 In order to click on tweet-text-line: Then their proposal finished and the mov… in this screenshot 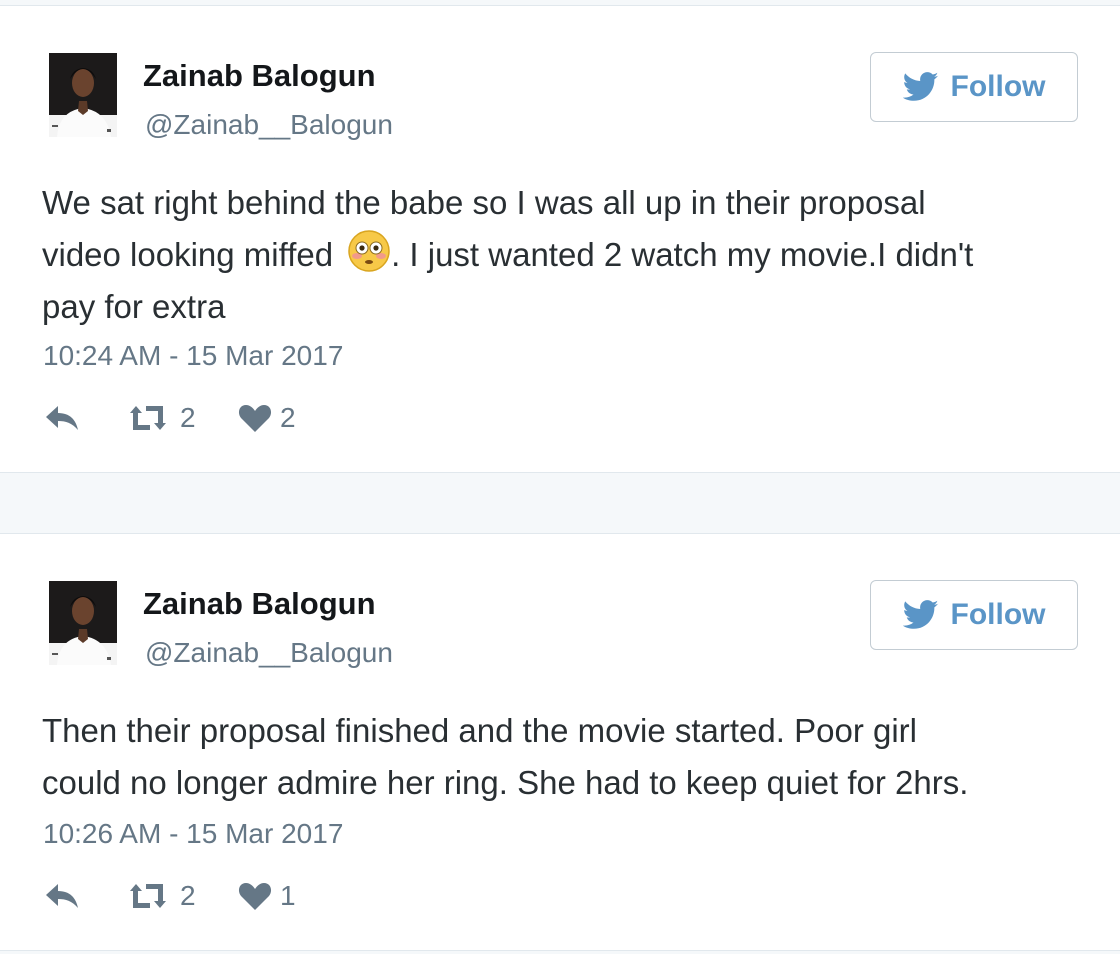, I will do `click(479, 730)`.